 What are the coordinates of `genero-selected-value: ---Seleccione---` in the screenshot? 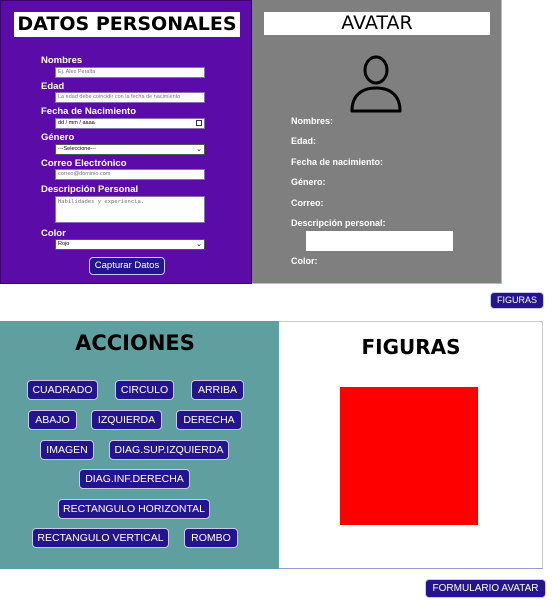 It's located at (77, 149).